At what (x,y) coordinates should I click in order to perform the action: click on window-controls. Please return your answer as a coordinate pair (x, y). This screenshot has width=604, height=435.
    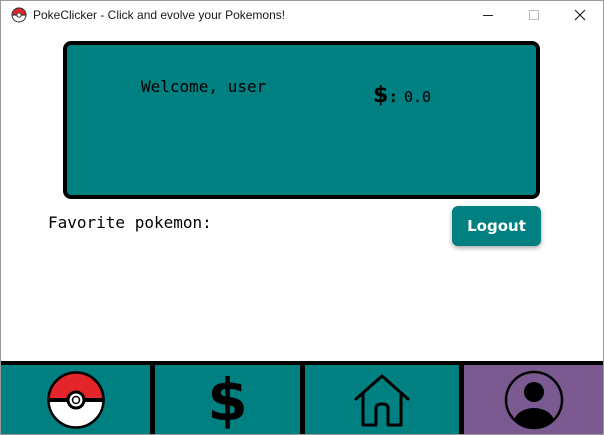
    Looking at the image, I should click on (534, 15).